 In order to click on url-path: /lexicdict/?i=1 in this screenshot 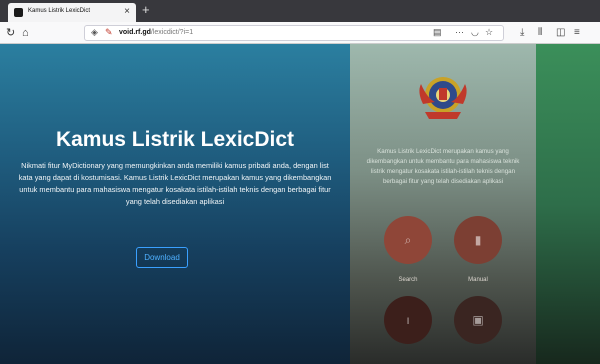, I will do `click(172, 32)`.